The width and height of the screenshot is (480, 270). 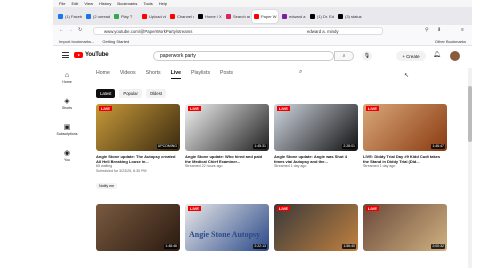 What do you see at coordinates (437, 54) in the screenshot?
I see `notifications-bell-icon: 🔔︎` at bounding box center [437, 54].